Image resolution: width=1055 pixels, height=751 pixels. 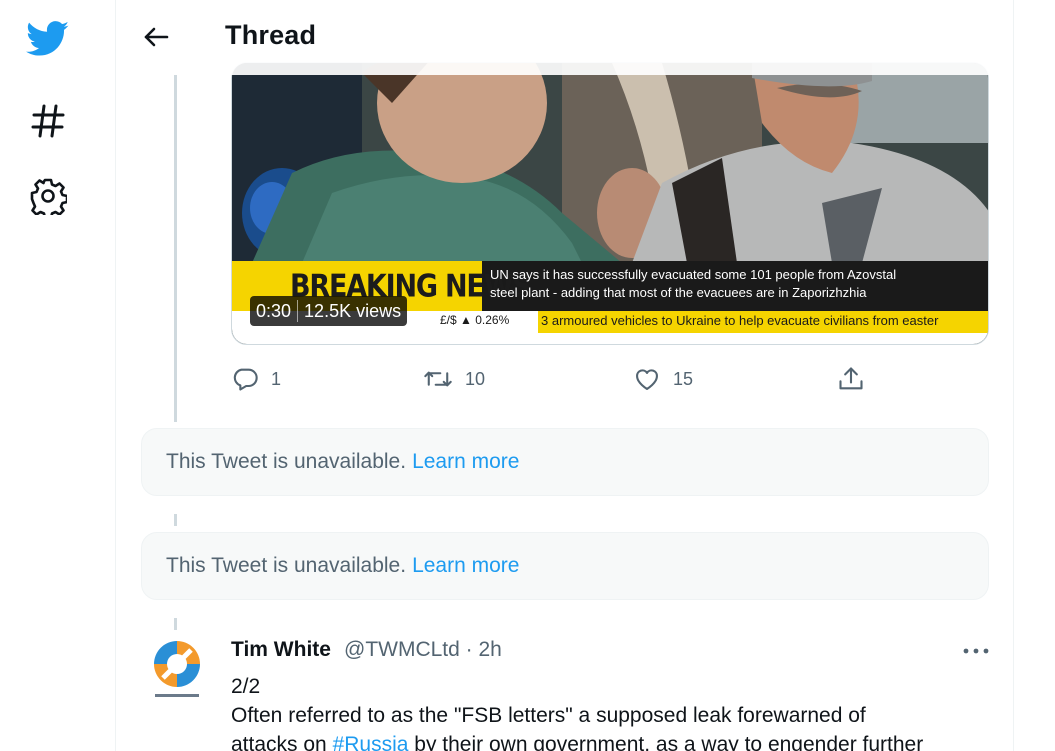 What do you see at coordinates (454, 379) in the screenshot?
I see `retweet-button: 10` at bounding box center [454, 379].